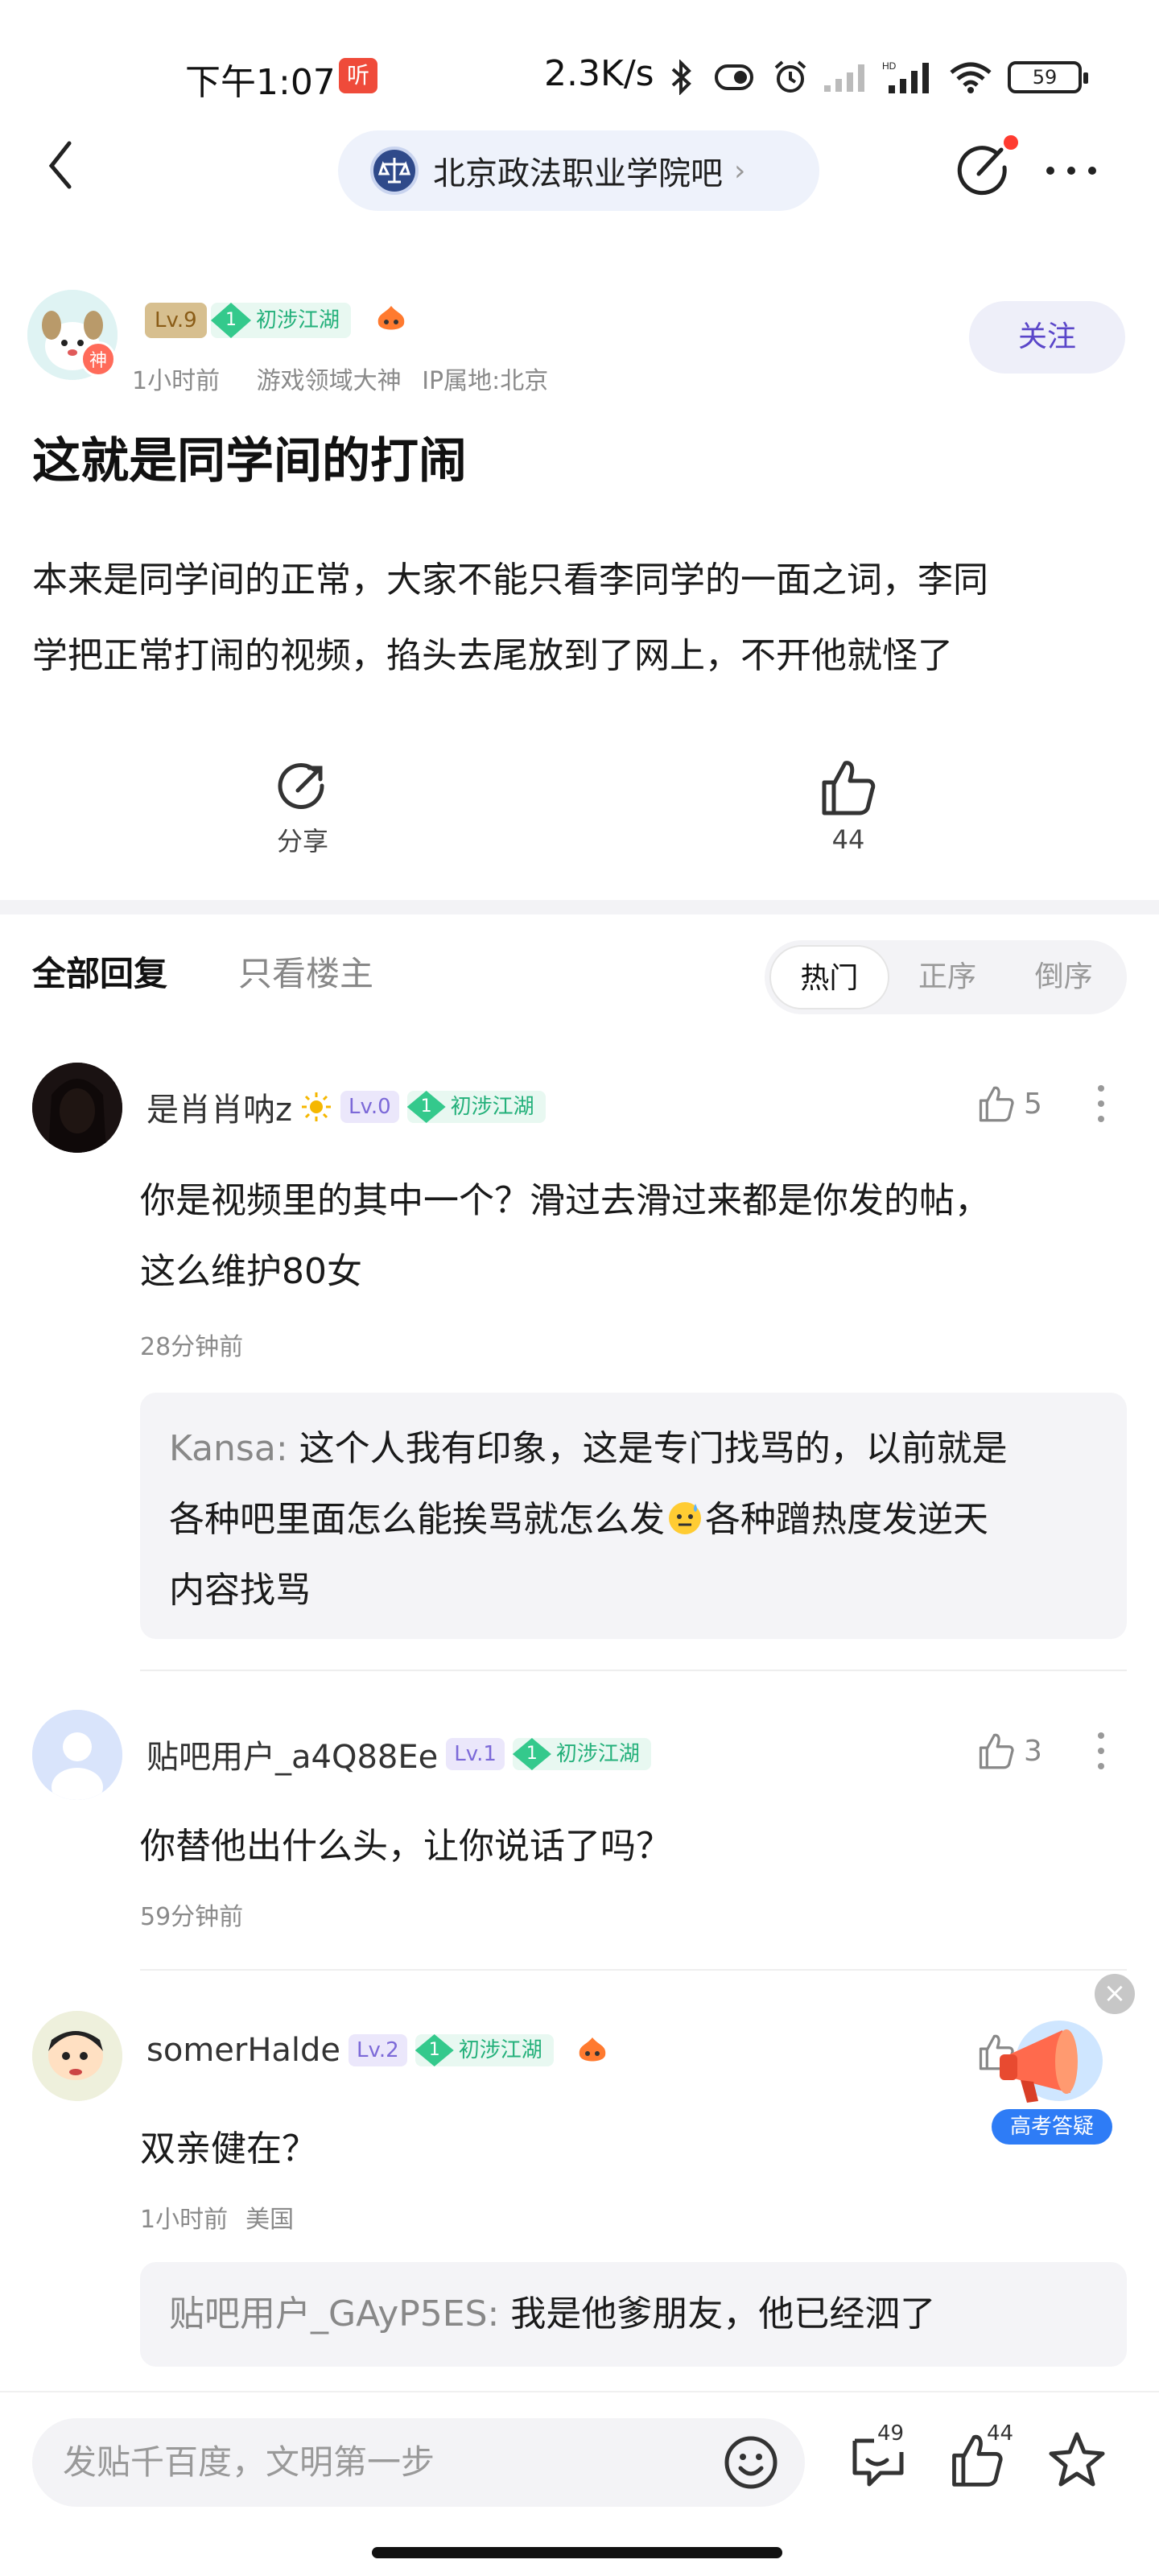 The height and width of the screenshot is (2576, 1159). I want to click on sort-ascending: 正序, so click(947, 977).